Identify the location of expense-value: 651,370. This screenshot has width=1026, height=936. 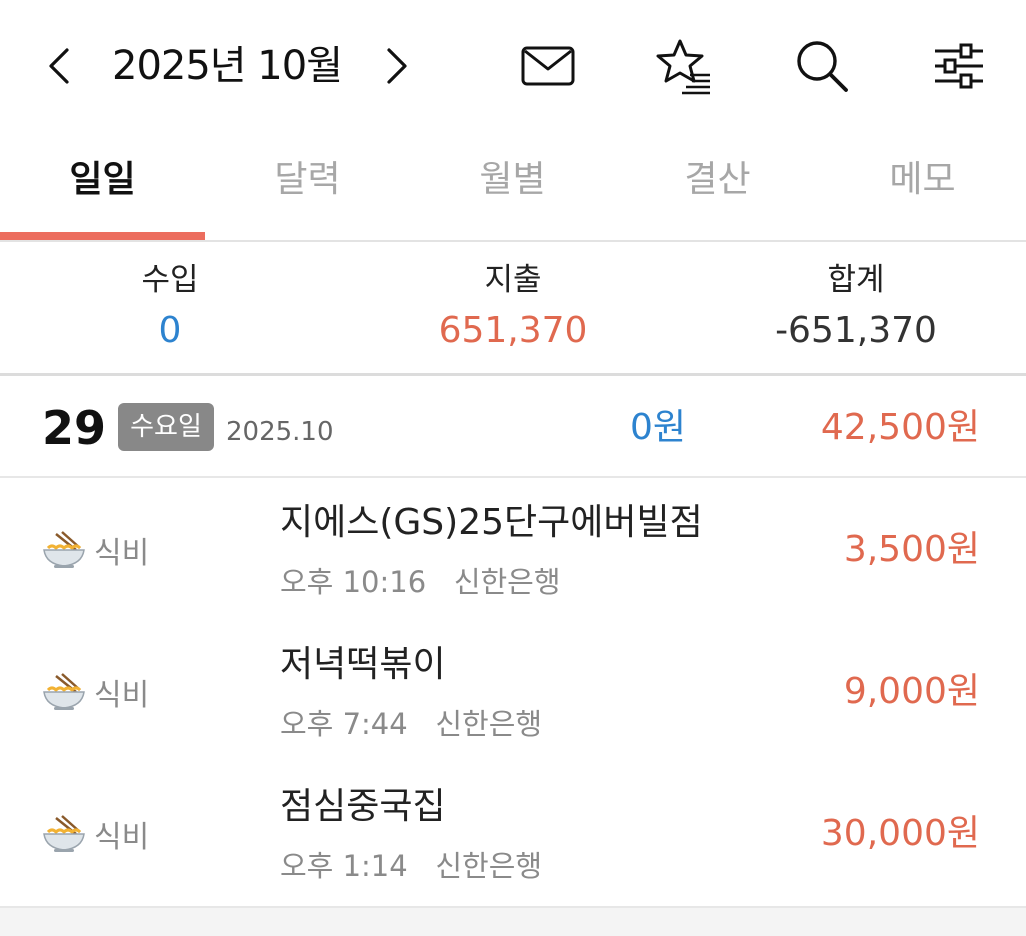
(513, 330).